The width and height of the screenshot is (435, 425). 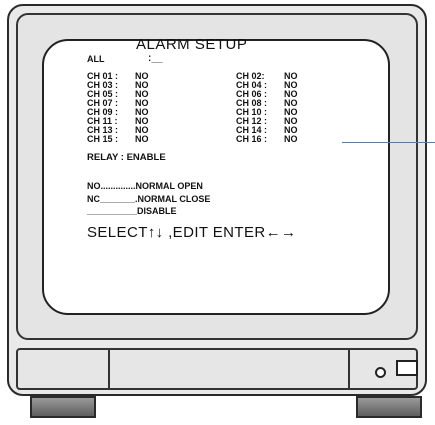 What do you see at coordinates (149, 199) in the screenshot?
I see `legend-normal-close: NC_______.NORMAL CLOSE` at bounding box center [149, 199].